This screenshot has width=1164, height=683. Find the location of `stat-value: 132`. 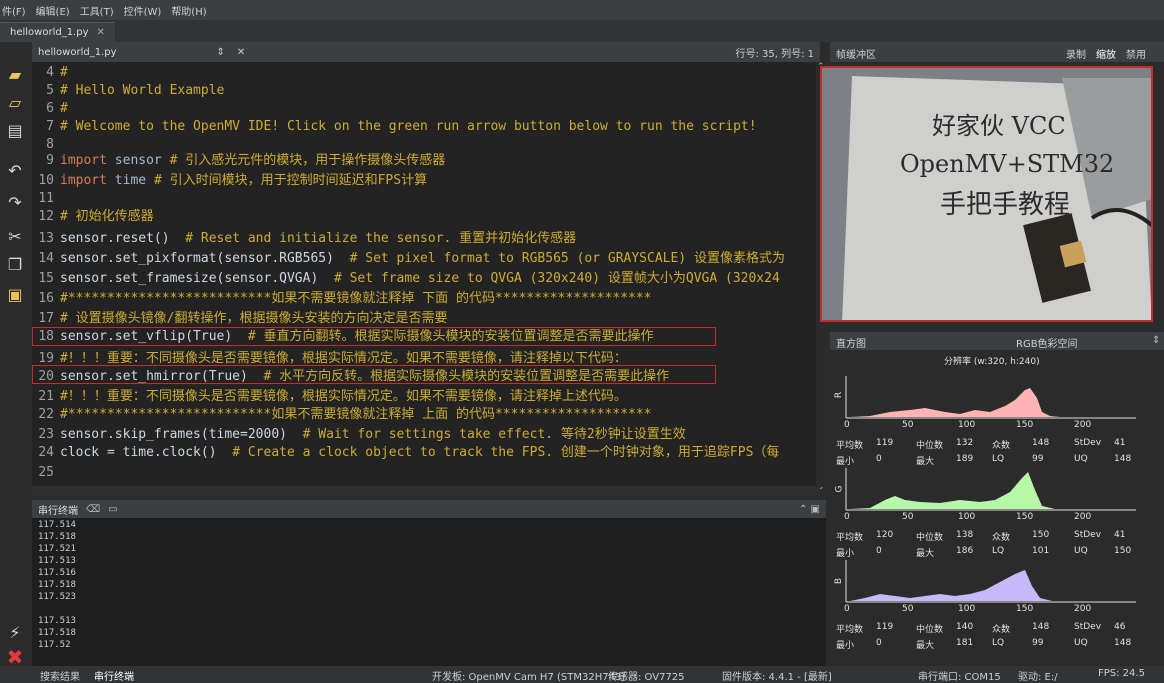

stat-value: 132 is located at coordinates (965, 443).